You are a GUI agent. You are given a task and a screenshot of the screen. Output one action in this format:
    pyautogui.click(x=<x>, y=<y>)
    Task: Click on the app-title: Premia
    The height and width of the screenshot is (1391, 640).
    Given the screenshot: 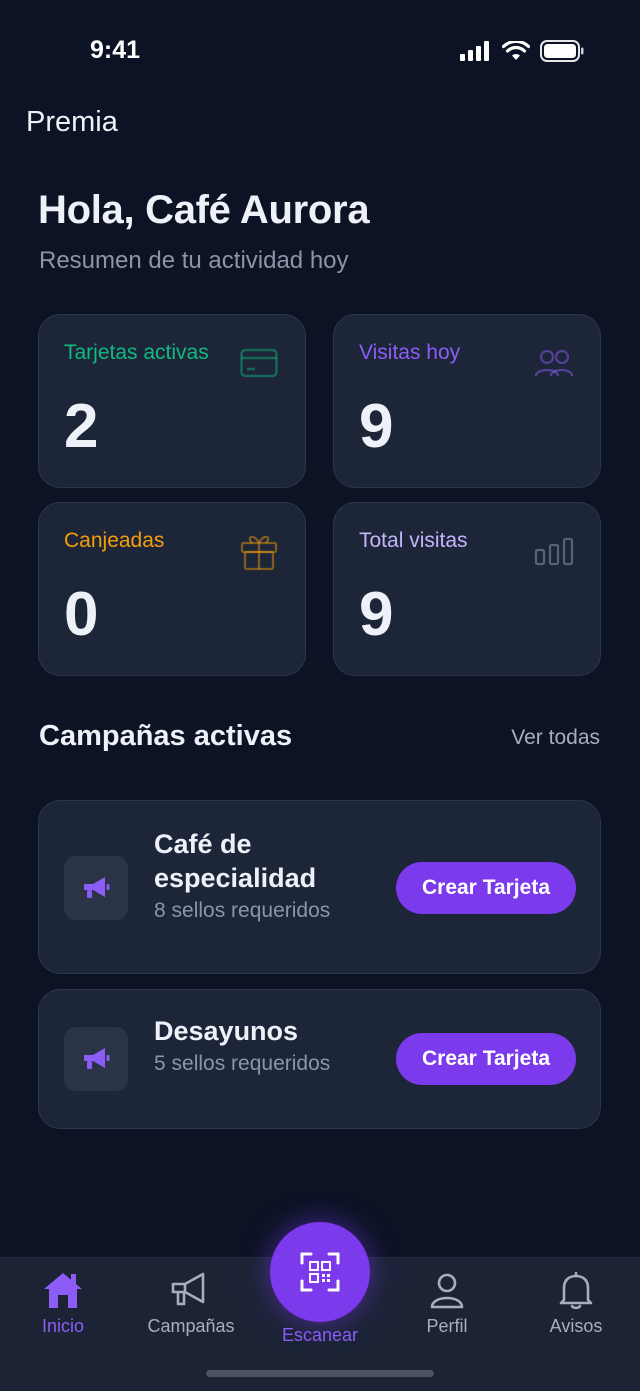 What is the action you would take?
    pyautogui.click(x=72, y=122)
    